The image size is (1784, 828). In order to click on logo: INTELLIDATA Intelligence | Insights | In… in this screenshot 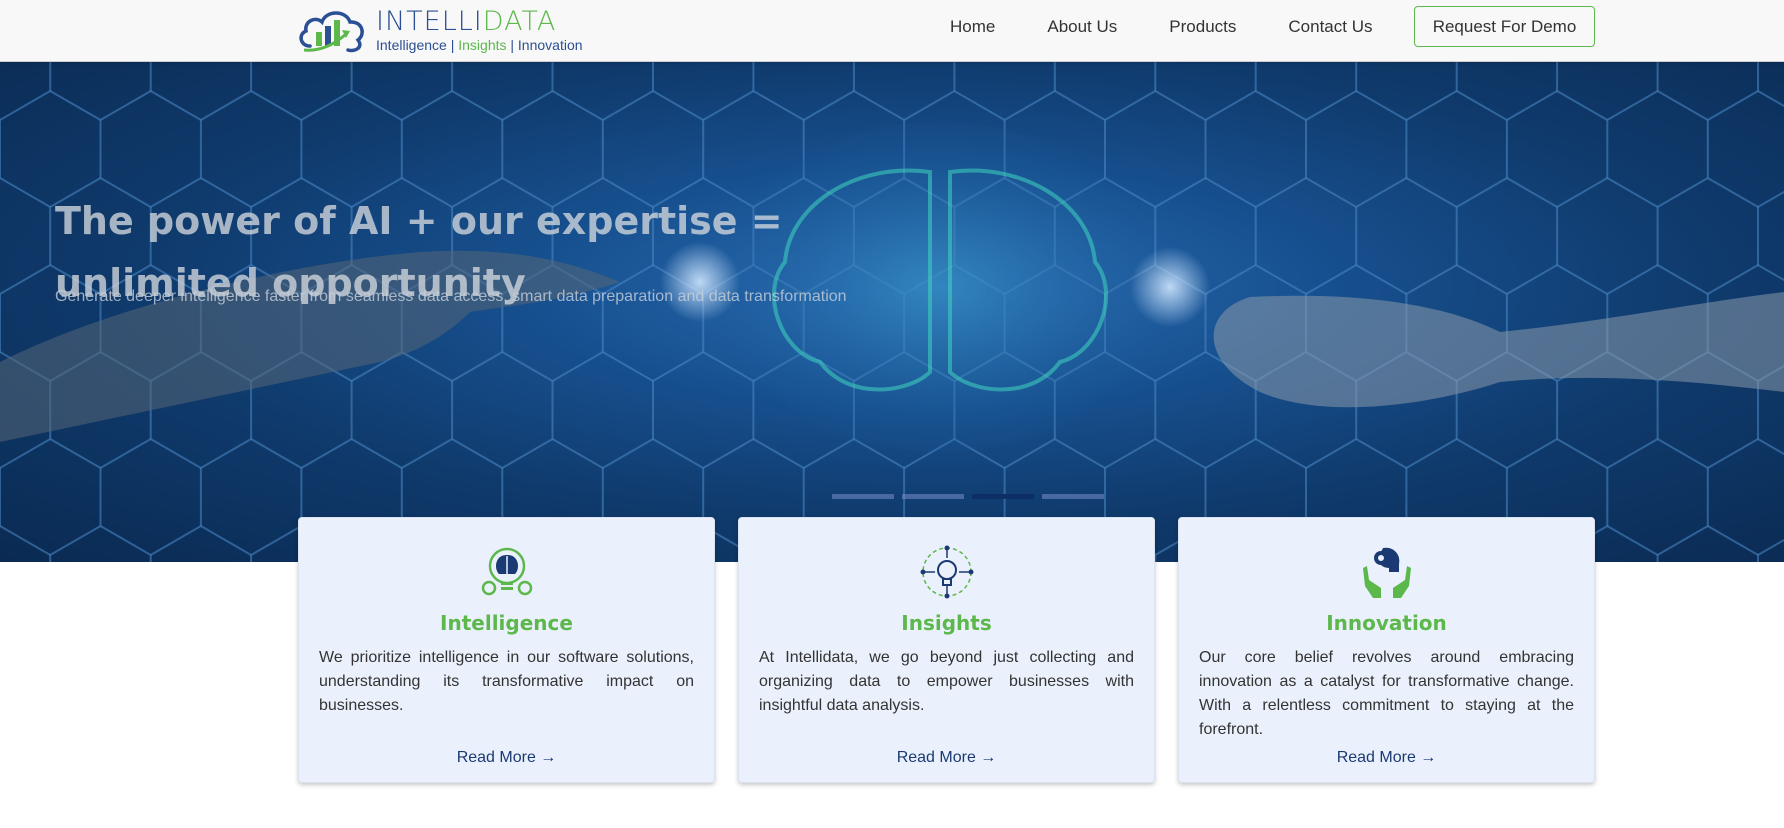, I will do `click(446, 30)`.